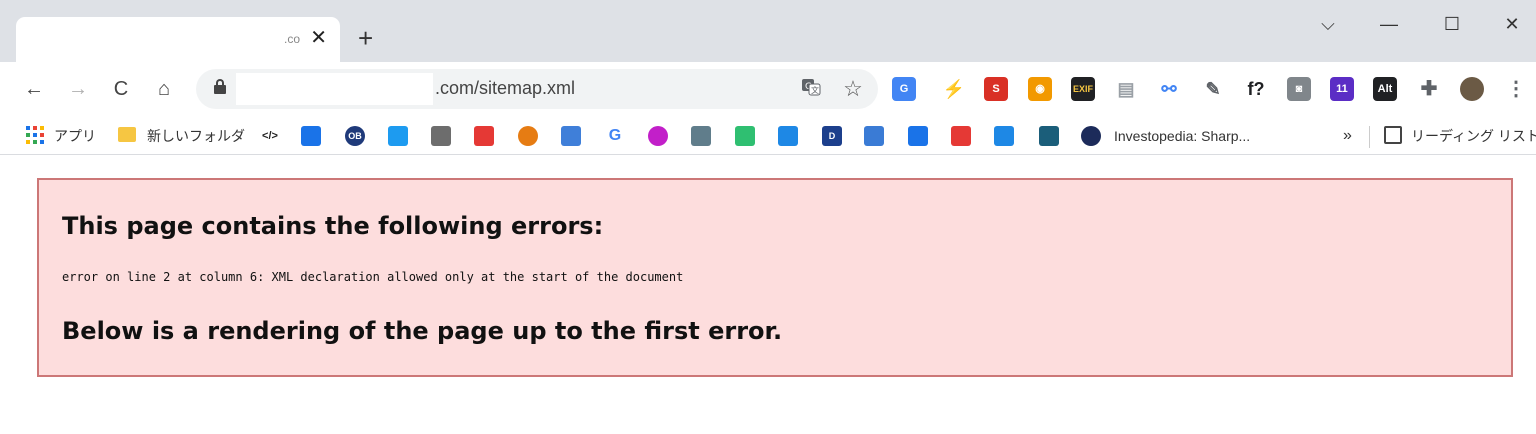 The width and height of the screenshot is (1536, 434). I want to click on coin-bookmark-icon, so click(528, 136).